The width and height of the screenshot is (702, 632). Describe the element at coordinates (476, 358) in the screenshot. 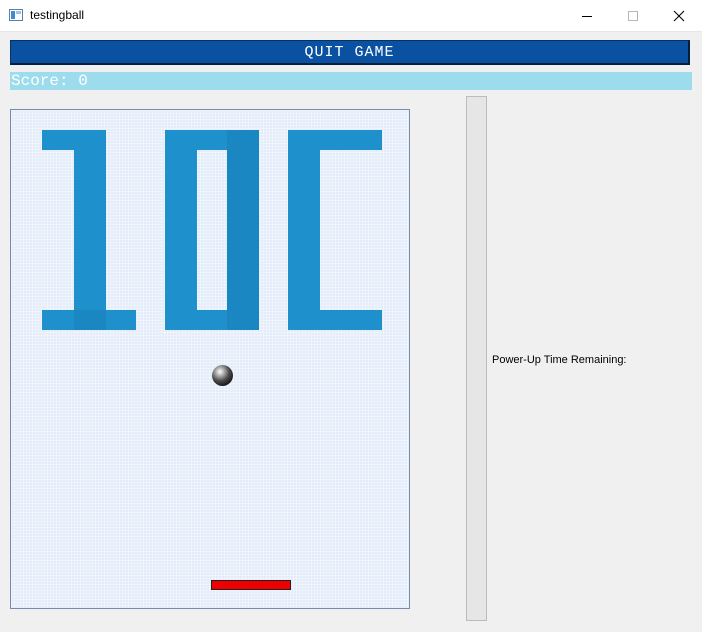

I see `powerup-progress-bar` at that location.